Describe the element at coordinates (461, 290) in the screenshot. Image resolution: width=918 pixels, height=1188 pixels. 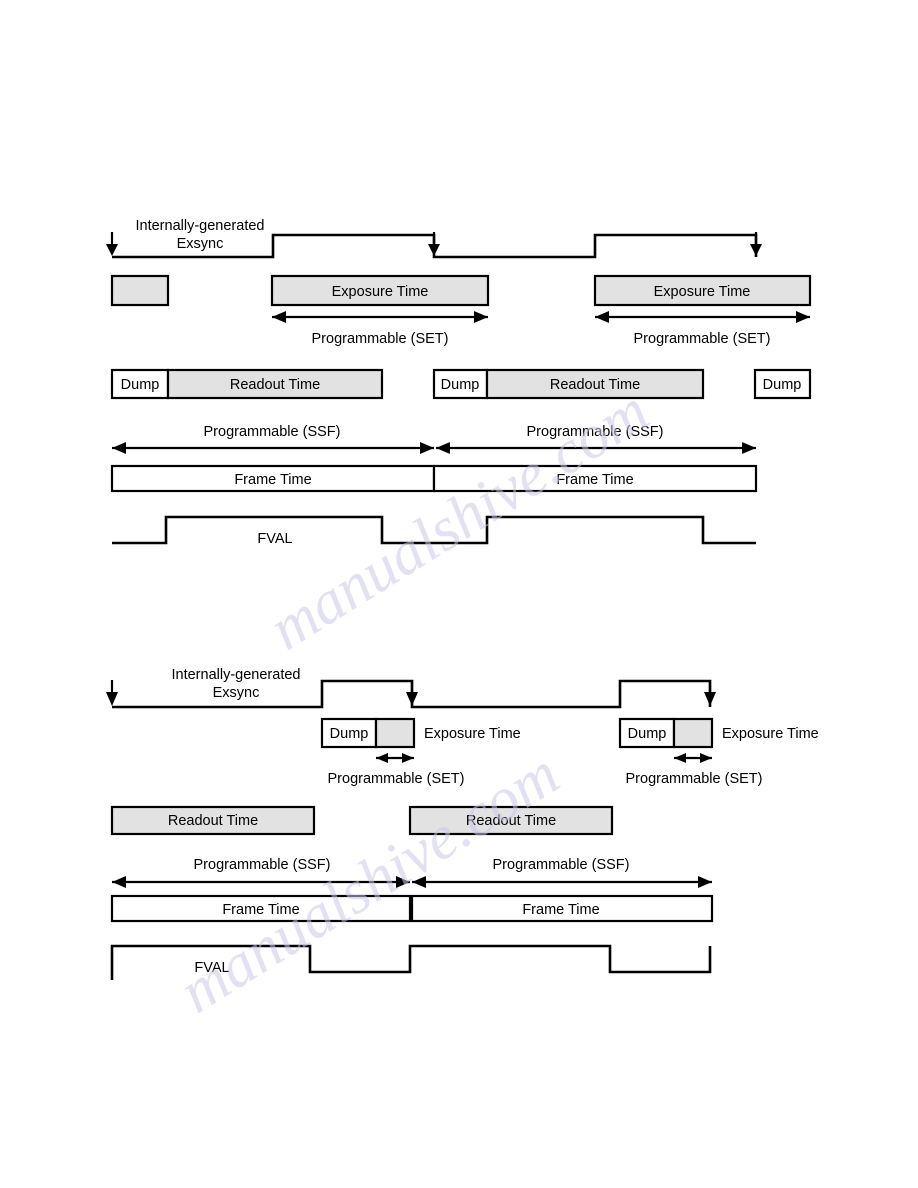
I see `exposure-time-row: Exposure Time Exposure Time` at that location.